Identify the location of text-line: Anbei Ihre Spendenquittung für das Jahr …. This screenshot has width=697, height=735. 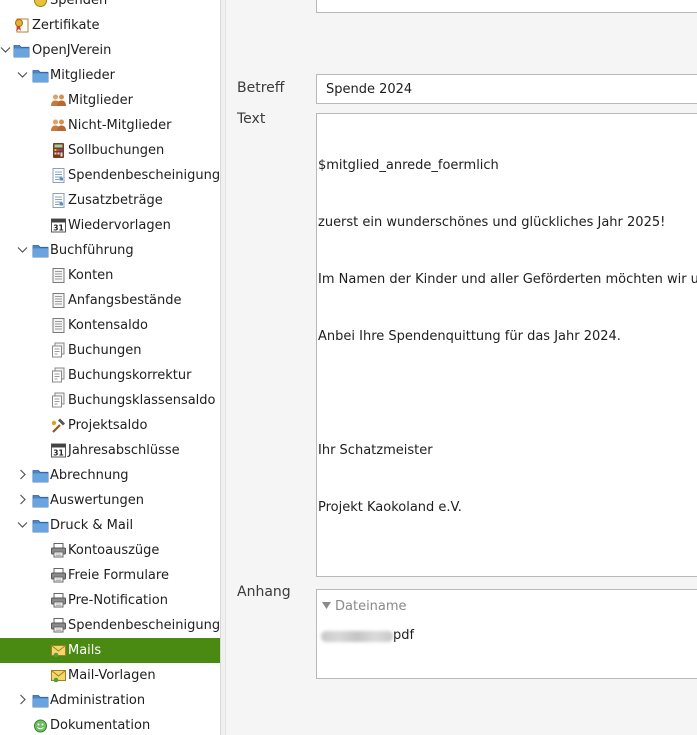
(469, 336).